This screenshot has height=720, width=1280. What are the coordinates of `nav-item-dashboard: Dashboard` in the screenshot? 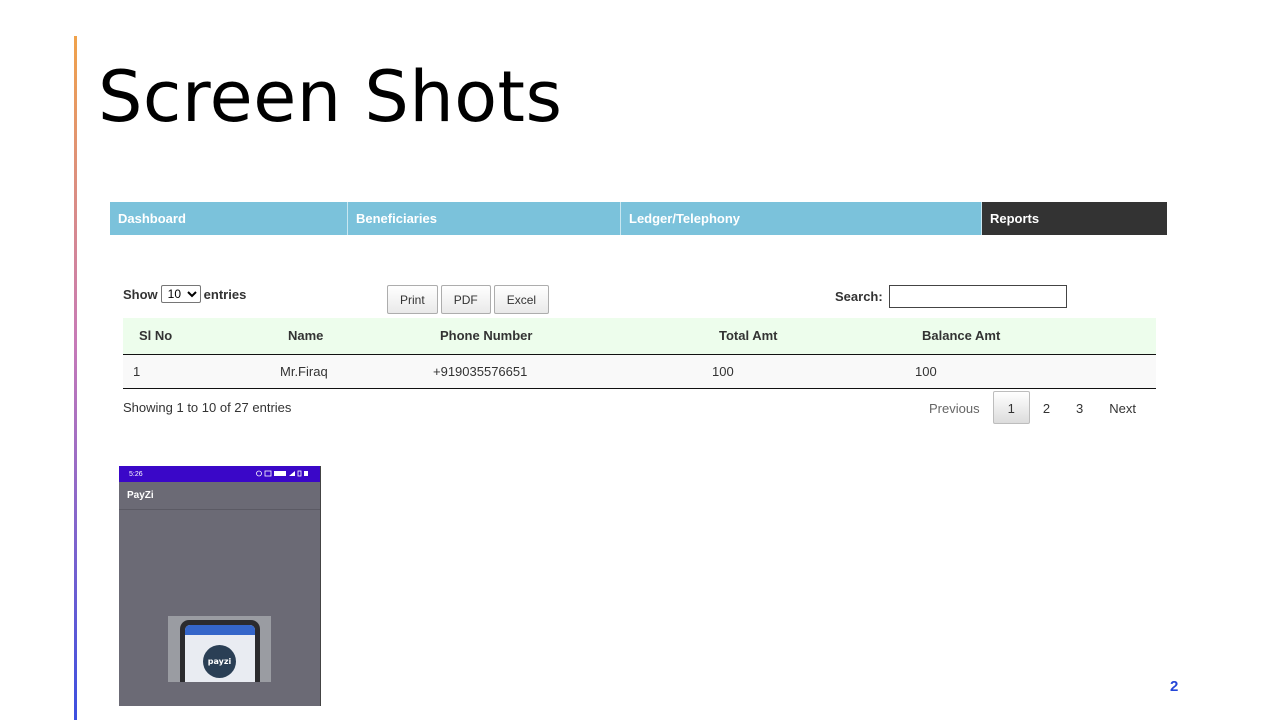 It's located at (229, 218).